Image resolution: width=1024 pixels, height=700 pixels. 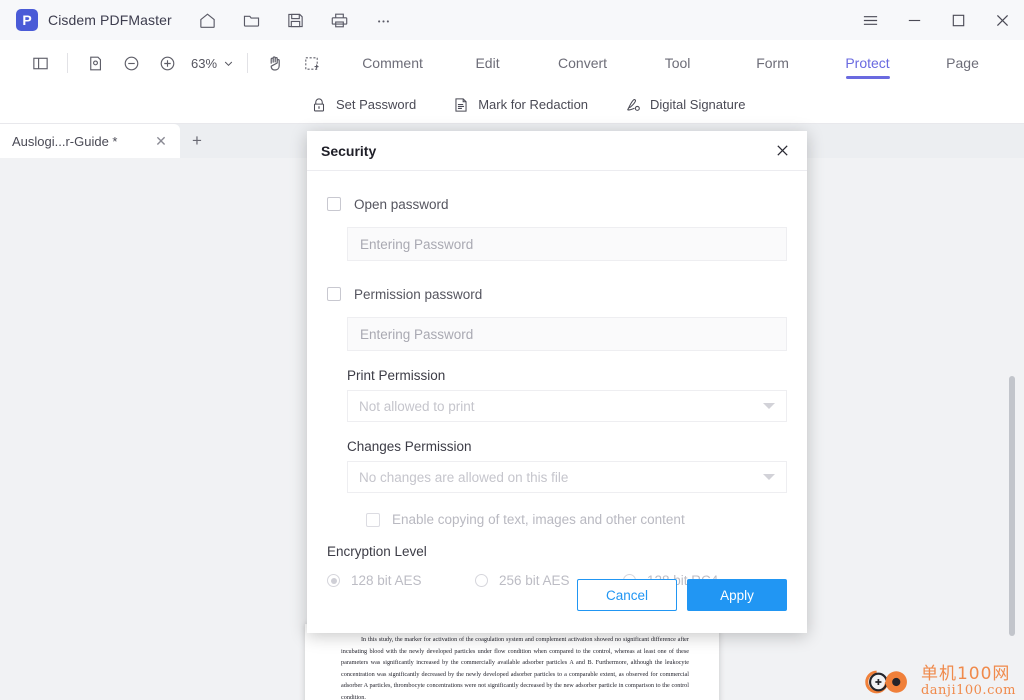 I want to click on dialog-title: Security, so click(x=349, y=150).